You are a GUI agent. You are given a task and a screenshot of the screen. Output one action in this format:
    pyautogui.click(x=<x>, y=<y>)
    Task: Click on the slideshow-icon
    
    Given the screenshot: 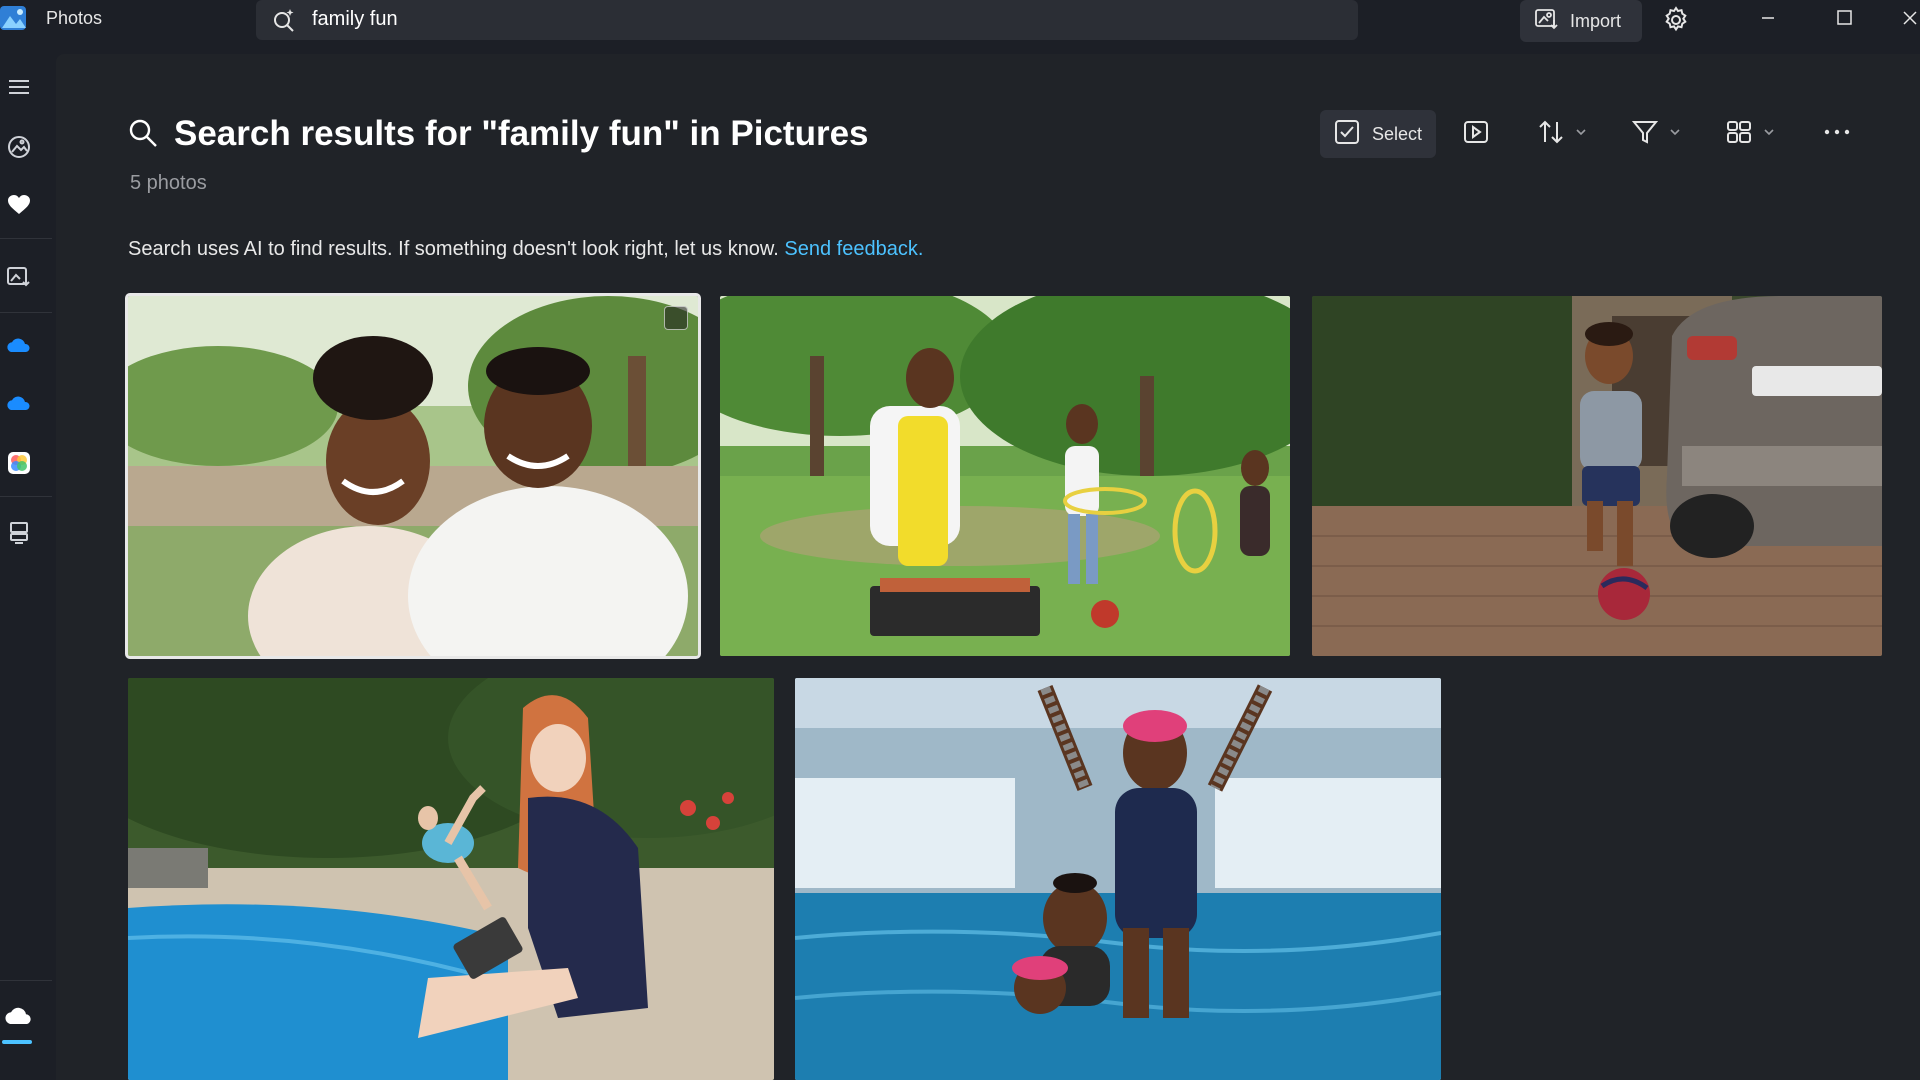 What is the action you would take?
    pyautogui.click(x=1476, y=134)
    